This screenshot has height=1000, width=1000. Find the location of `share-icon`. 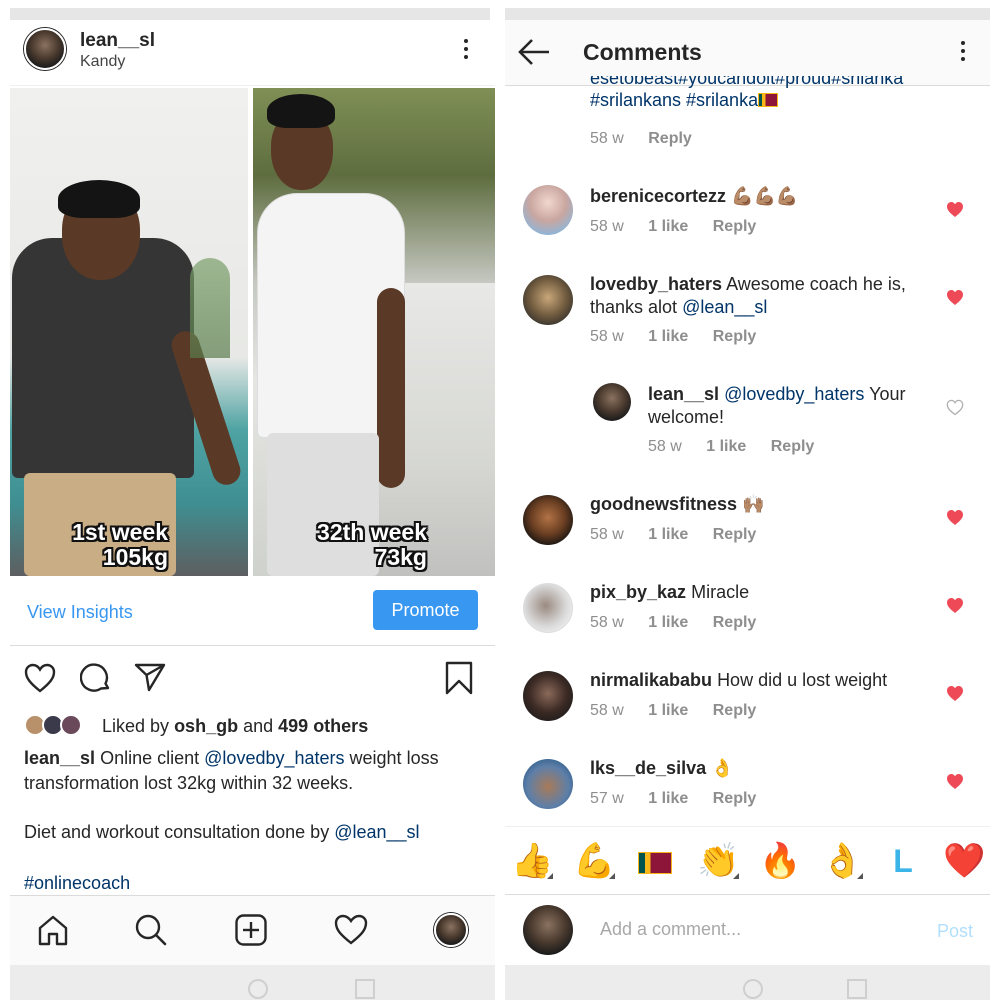

share-icon is located at coordinates (150, 677).